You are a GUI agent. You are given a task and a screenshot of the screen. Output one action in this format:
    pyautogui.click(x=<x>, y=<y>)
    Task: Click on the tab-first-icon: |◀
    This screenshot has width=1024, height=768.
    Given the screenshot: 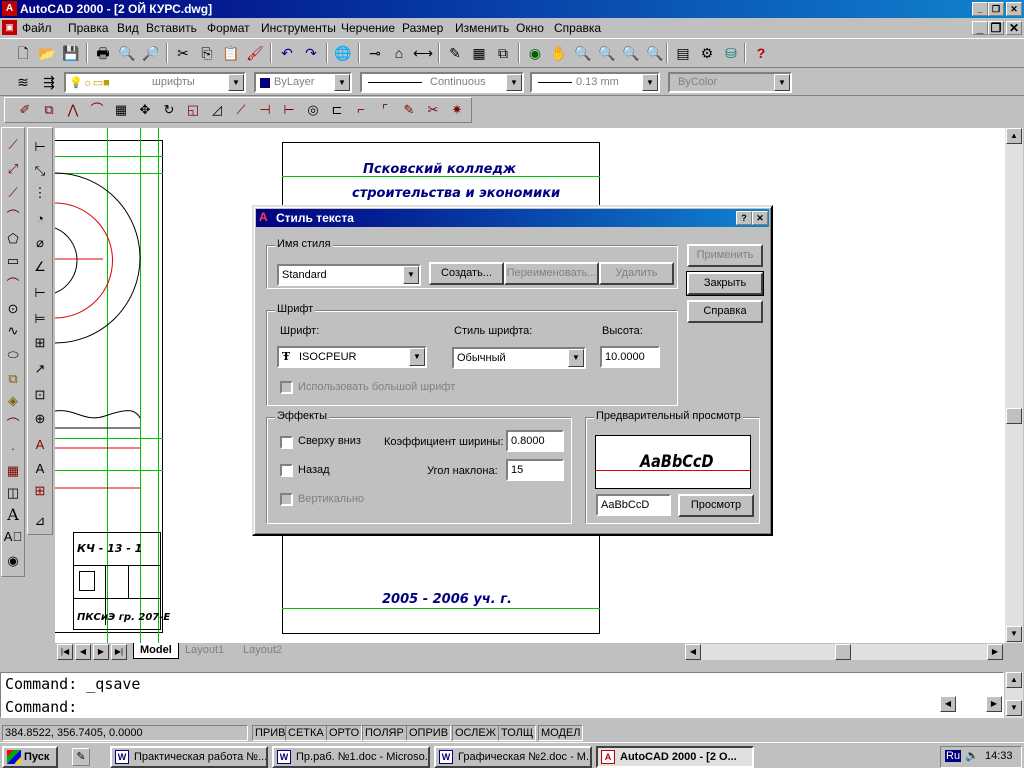 What is the action you would take?
    pyautogui.click(x=65, y=652)
    